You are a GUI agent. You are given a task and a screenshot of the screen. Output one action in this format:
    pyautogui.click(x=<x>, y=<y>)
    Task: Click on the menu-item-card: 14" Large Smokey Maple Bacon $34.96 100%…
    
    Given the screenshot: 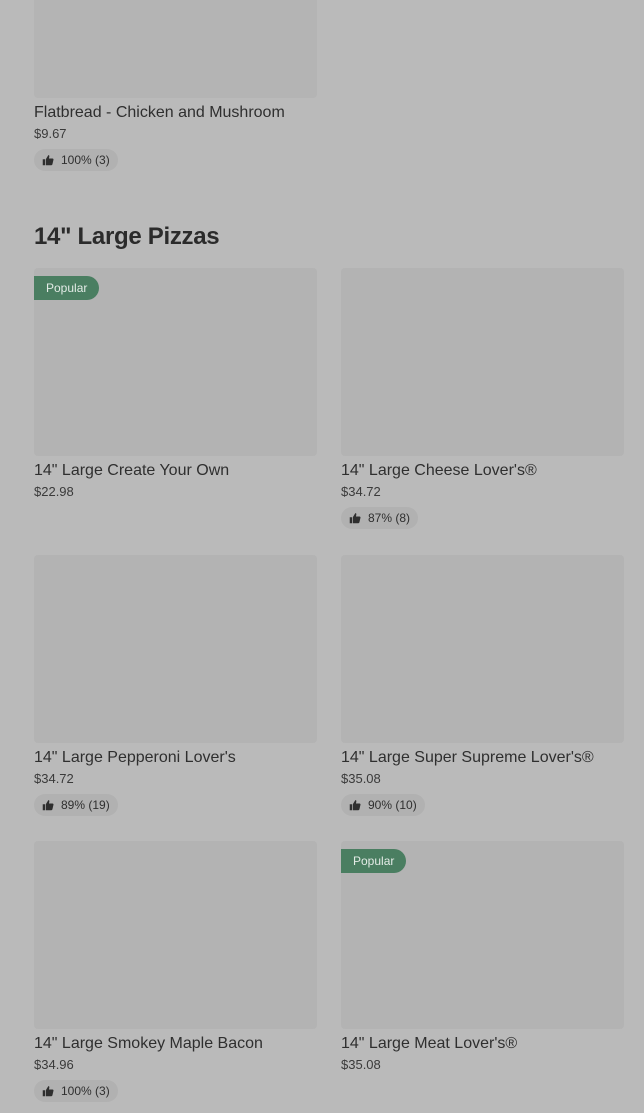 What is the action you would take?
    pyautogui.click(x=175, y=971)
    